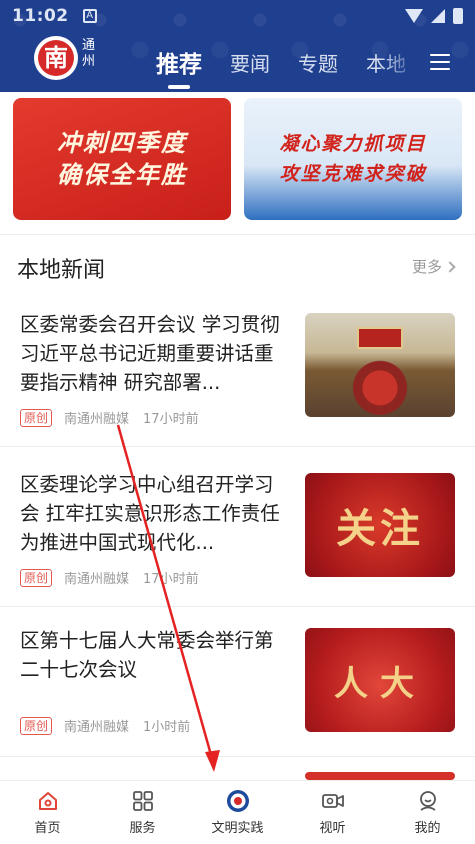 Image resolution: width=475 pixels, height=844 pixels. Describe the element at coordinates (56, 58) in the screenshot. I see `logo-mark: 南` at that location.